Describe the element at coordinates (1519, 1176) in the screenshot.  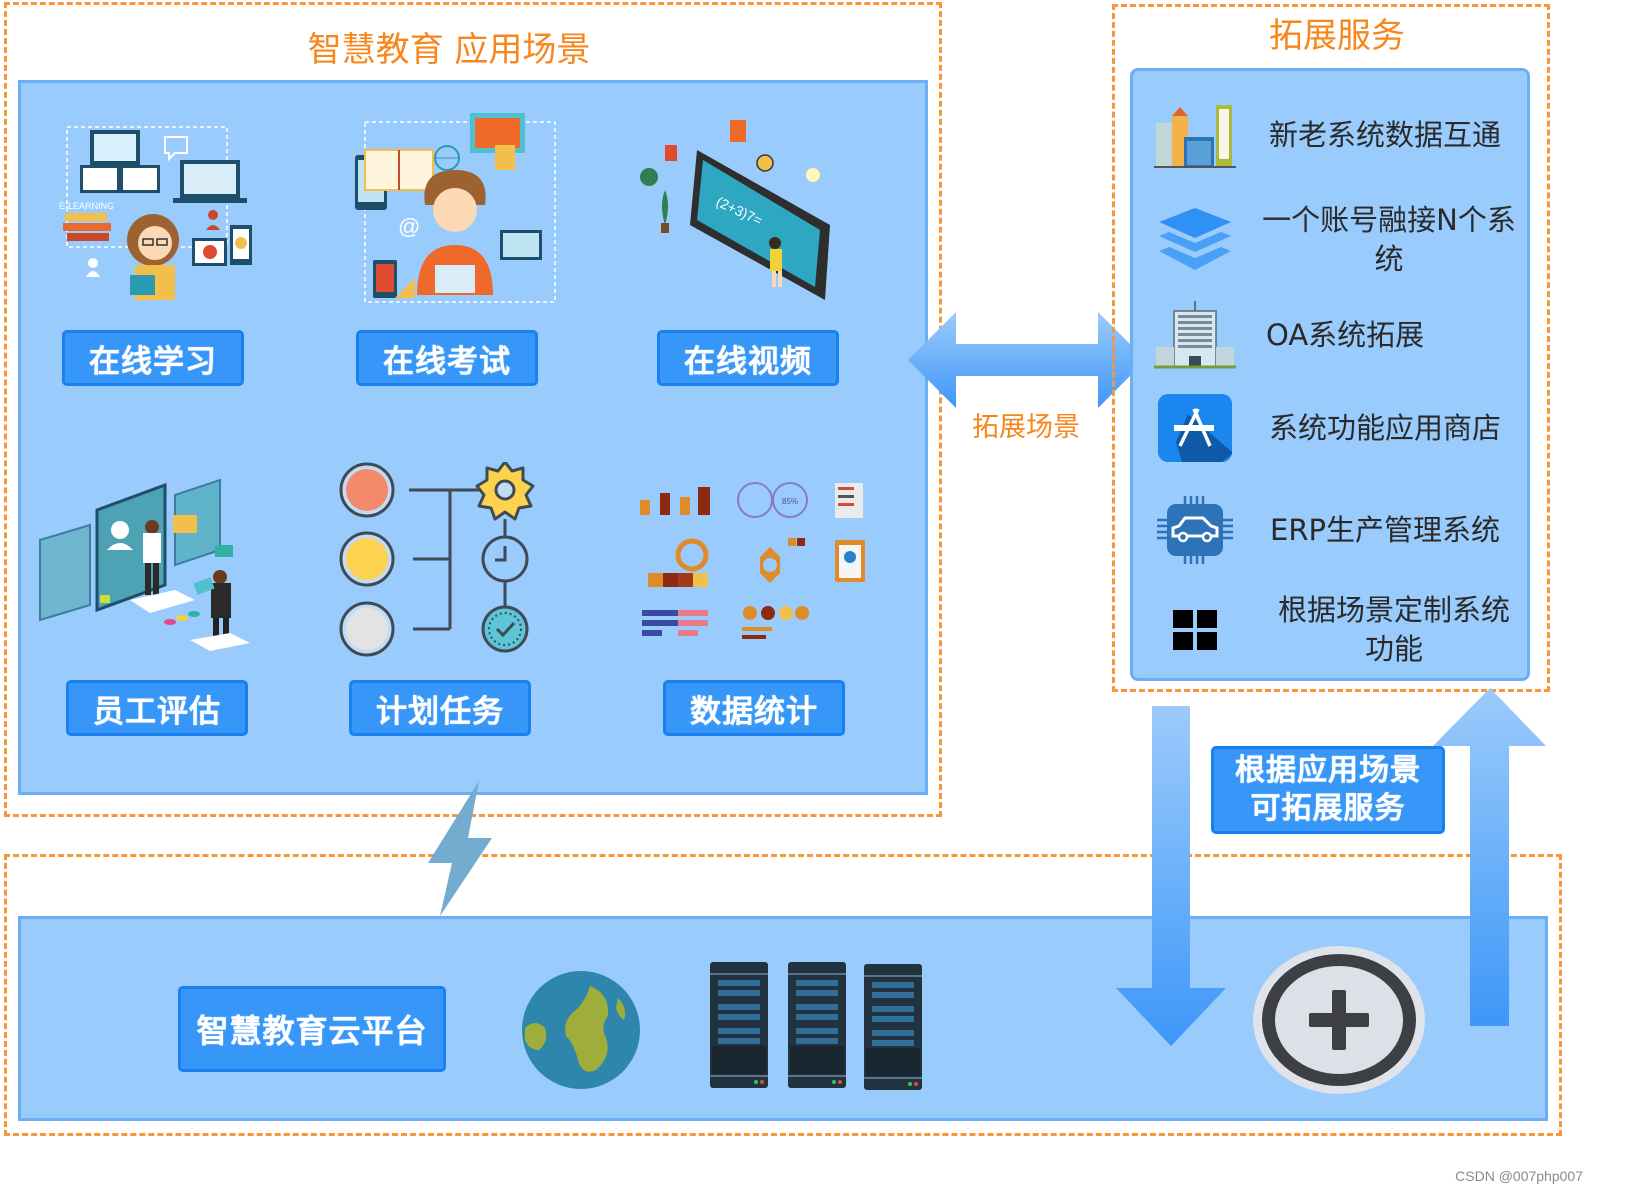
I see `watermark: CSDN @007php007` at that location.